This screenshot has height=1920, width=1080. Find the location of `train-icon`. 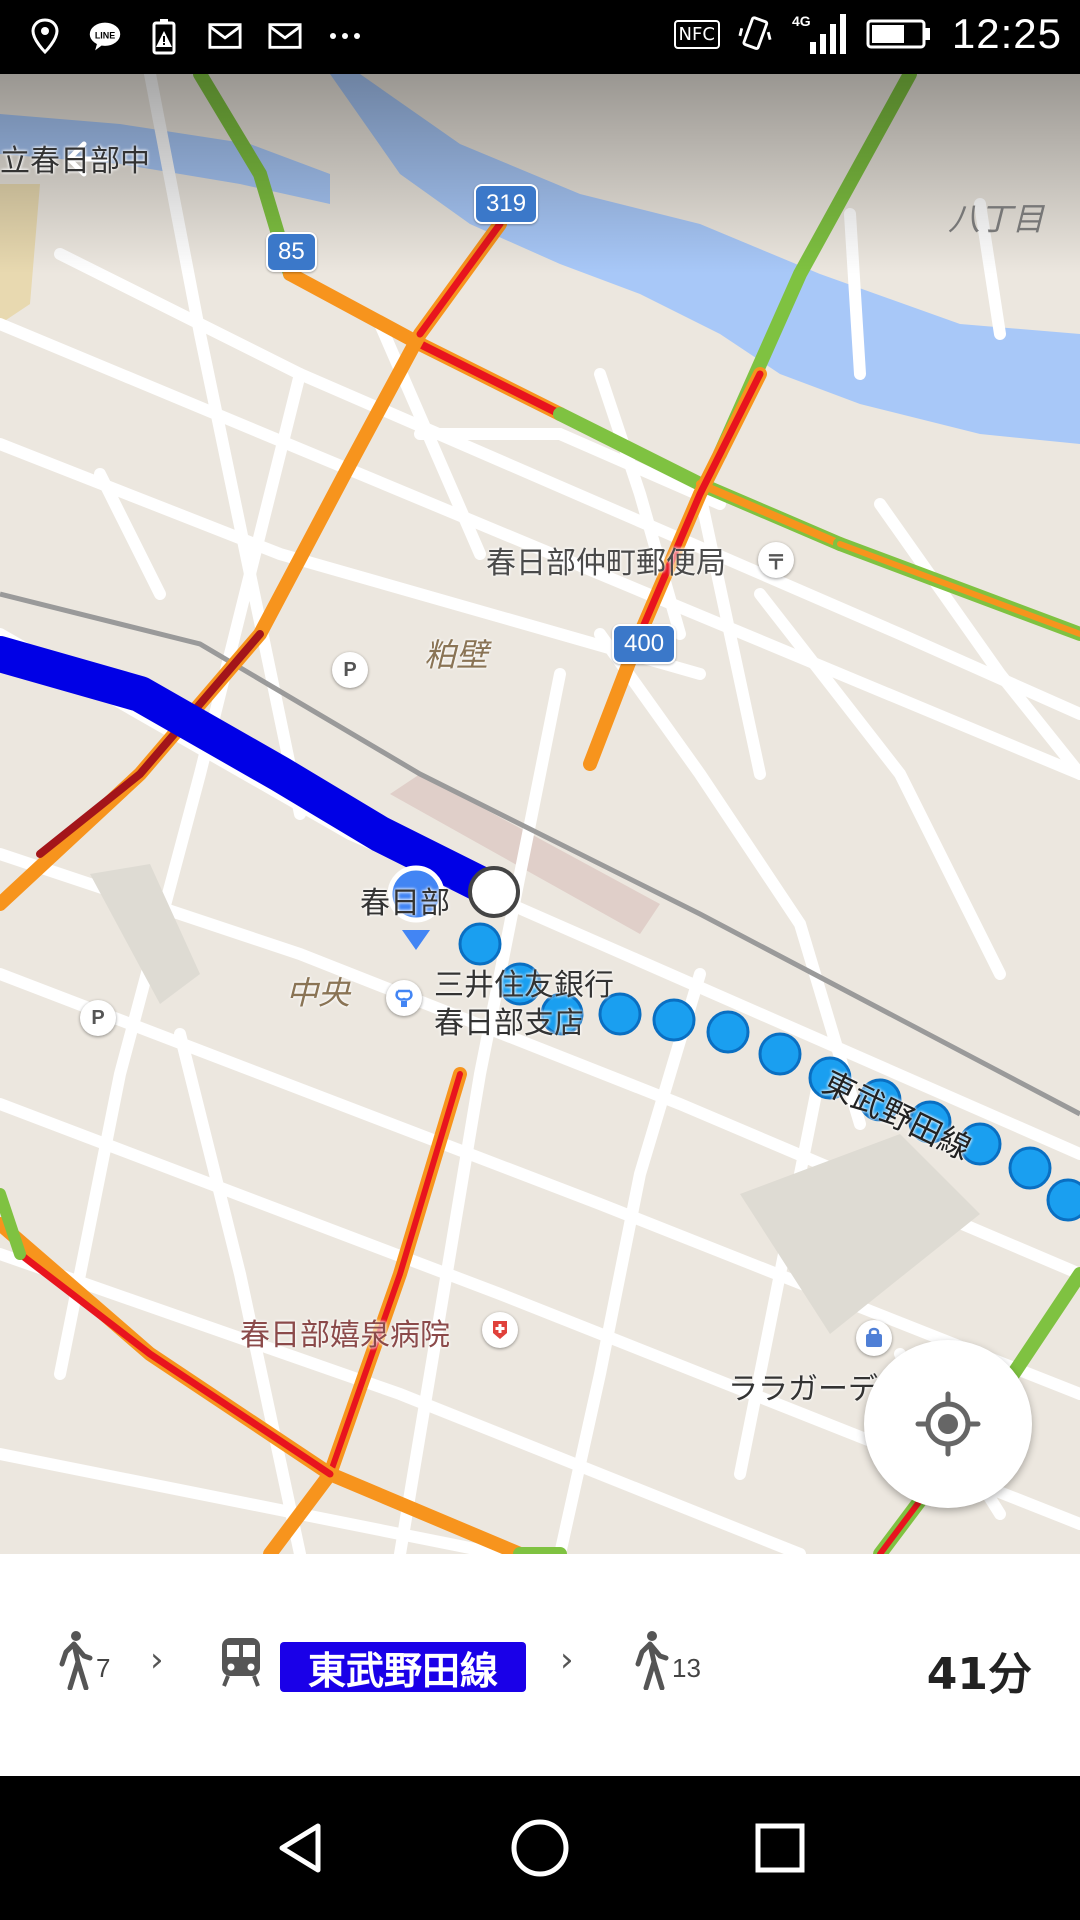

train-icon is located at coordinates (241, 1664).